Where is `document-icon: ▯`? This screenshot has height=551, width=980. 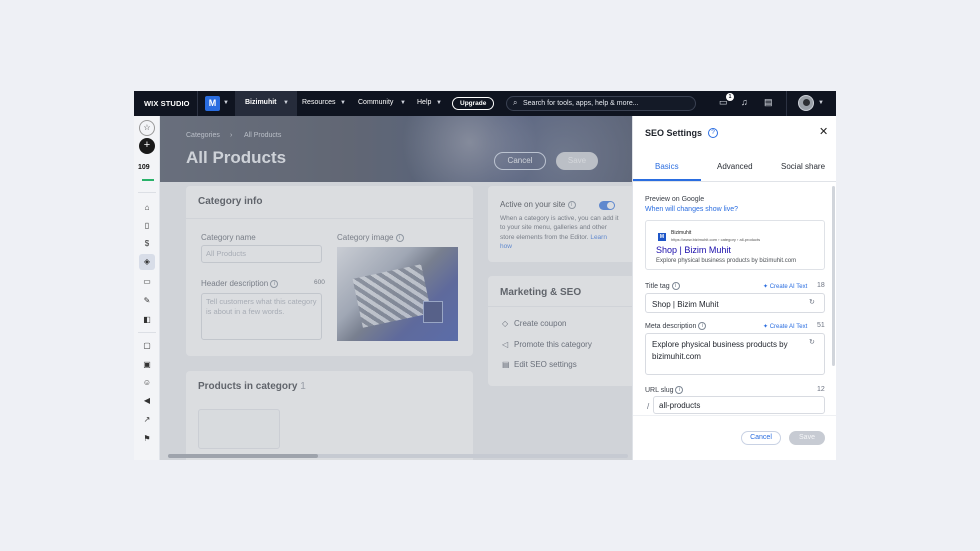
document-icon: ▯ is located at coordinates (147, 226).